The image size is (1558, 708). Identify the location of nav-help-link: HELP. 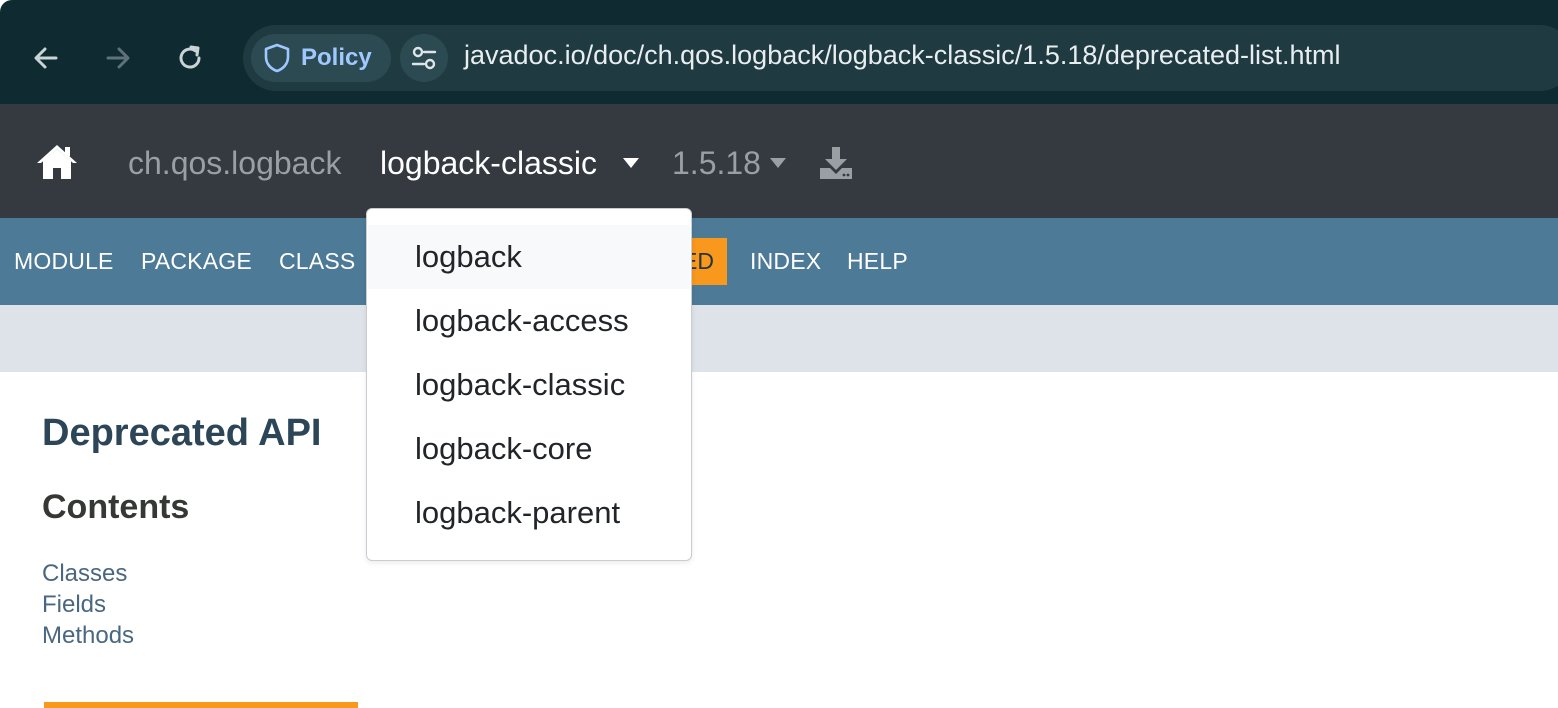
(877, 261).